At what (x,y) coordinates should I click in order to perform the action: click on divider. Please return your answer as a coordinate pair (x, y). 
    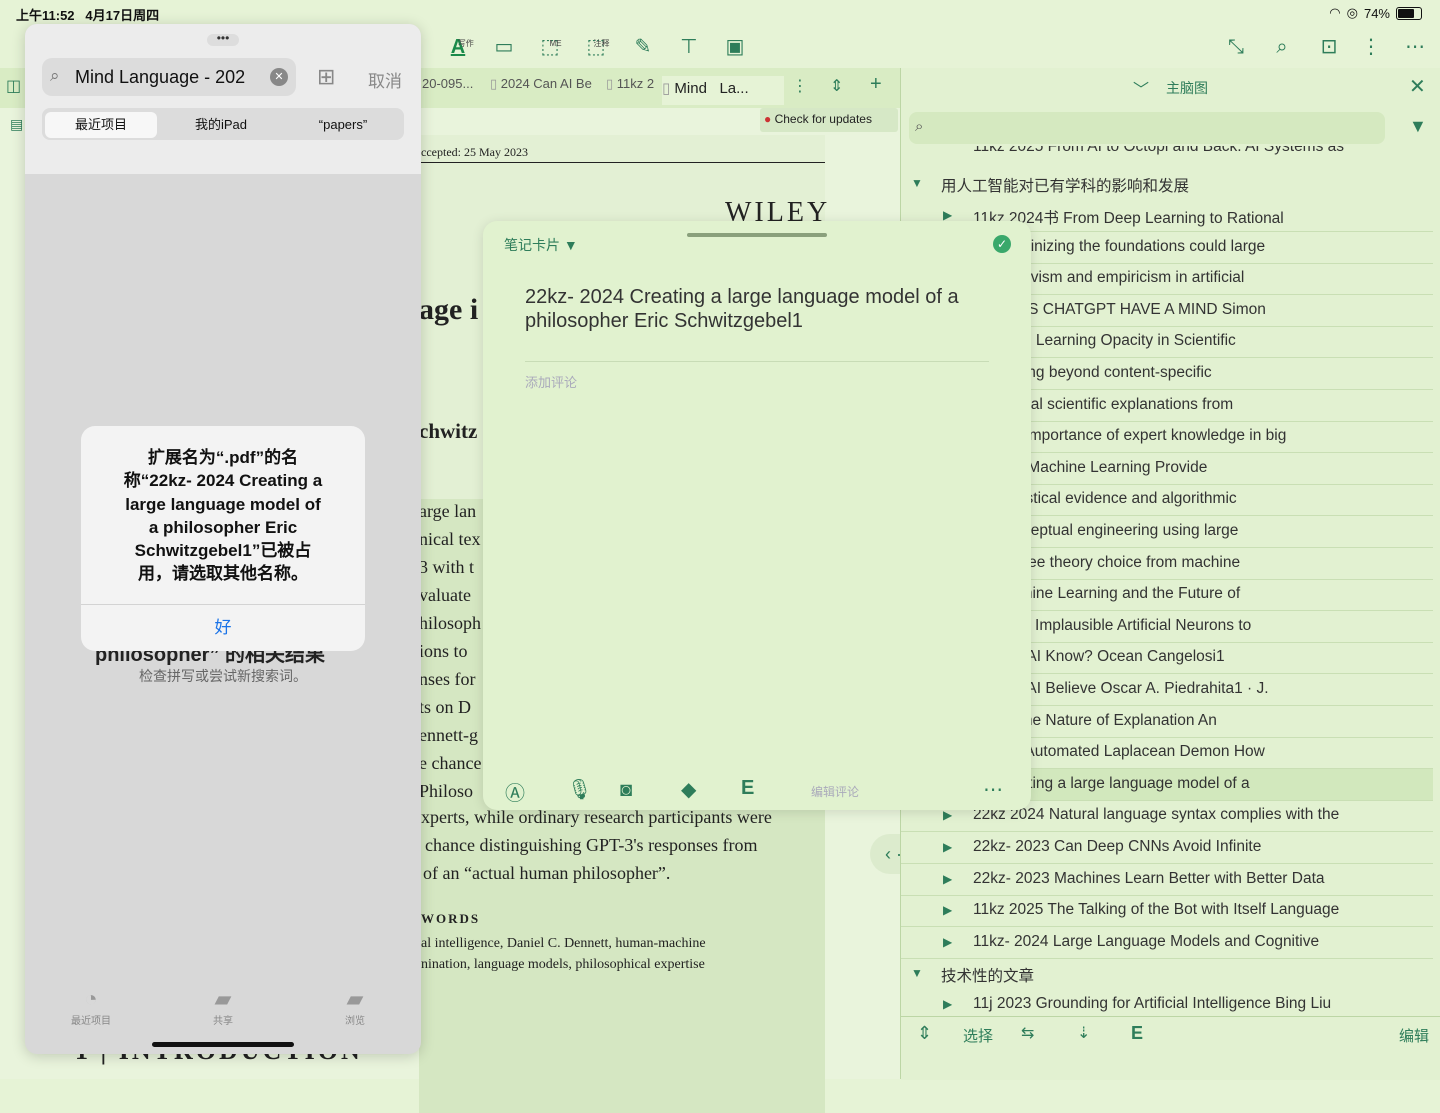
    Looking at the image, I should click on (757, 361).